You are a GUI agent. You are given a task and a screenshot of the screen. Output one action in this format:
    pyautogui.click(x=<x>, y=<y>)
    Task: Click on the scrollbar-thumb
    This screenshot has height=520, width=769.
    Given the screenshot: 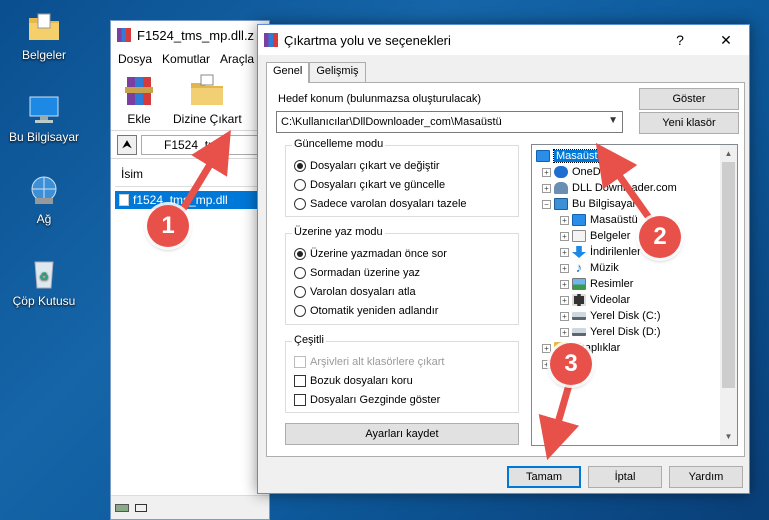 What is the action you would take?
    pyautogui.click(x=728, y=275)
    